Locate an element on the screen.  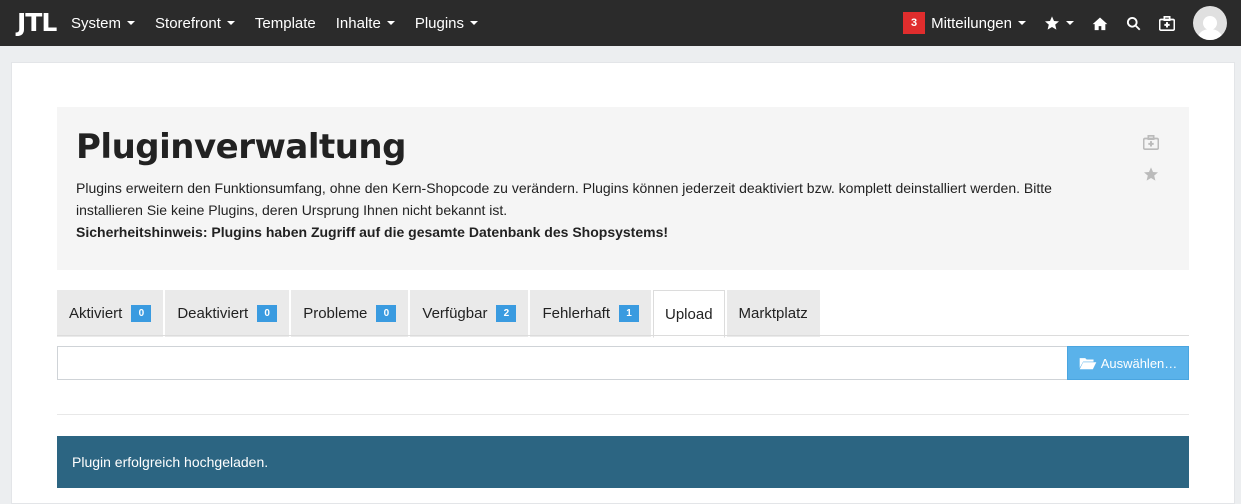
jtl-logo: JTL is located at coordinates (37, 23).